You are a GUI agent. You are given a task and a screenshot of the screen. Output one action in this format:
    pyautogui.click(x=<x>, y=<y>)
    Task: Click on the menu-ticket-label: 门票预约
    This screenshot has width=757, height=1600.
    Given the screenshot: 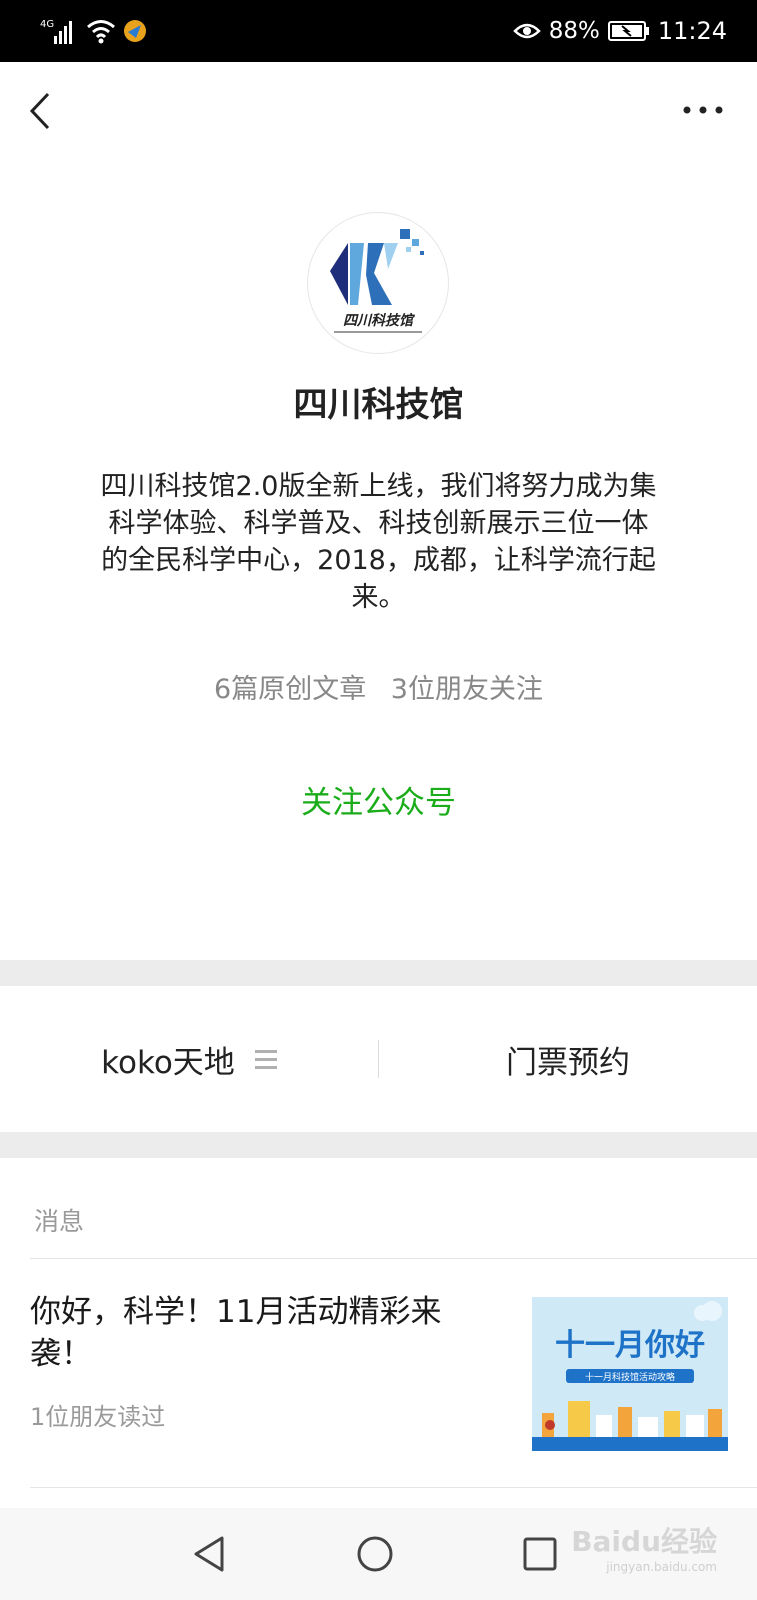 What is the action you would take?
    pyautogui.click(x=568, y=1062)
    